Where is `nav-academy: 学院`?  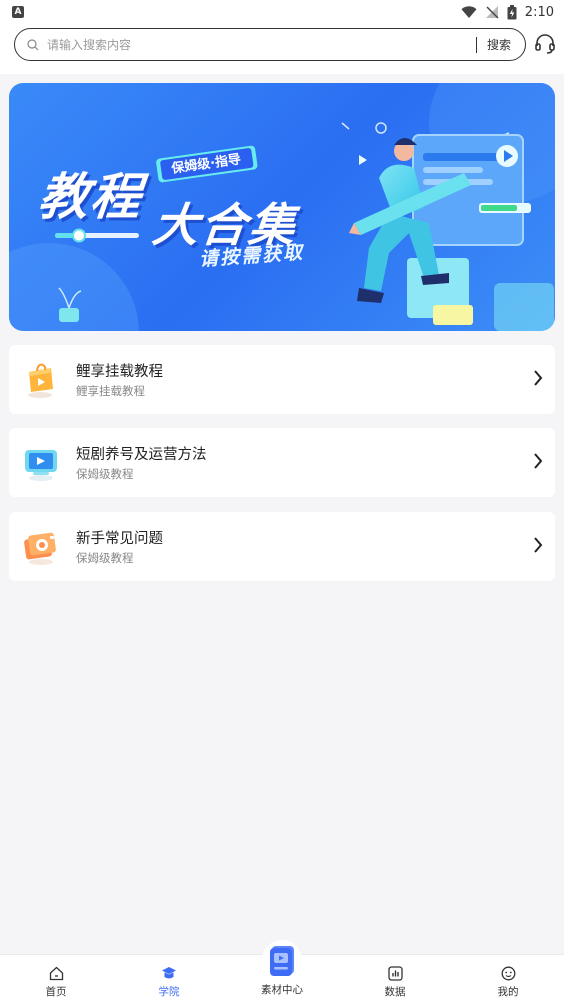
nav-academy: 学院 is located at coordinates (169, 979).